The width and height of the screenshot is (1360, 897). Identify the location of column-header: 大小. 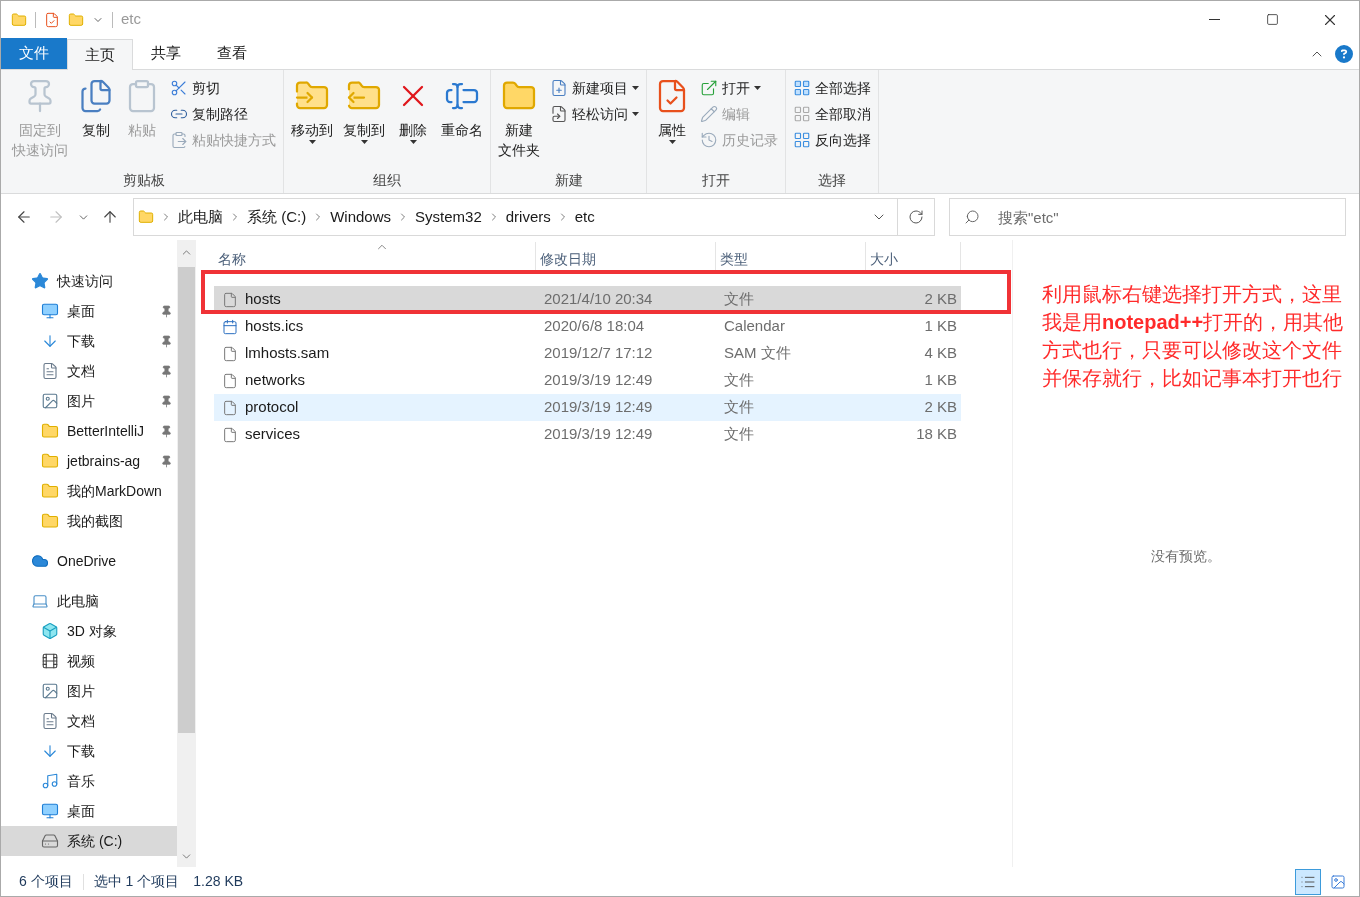
(913, 256).